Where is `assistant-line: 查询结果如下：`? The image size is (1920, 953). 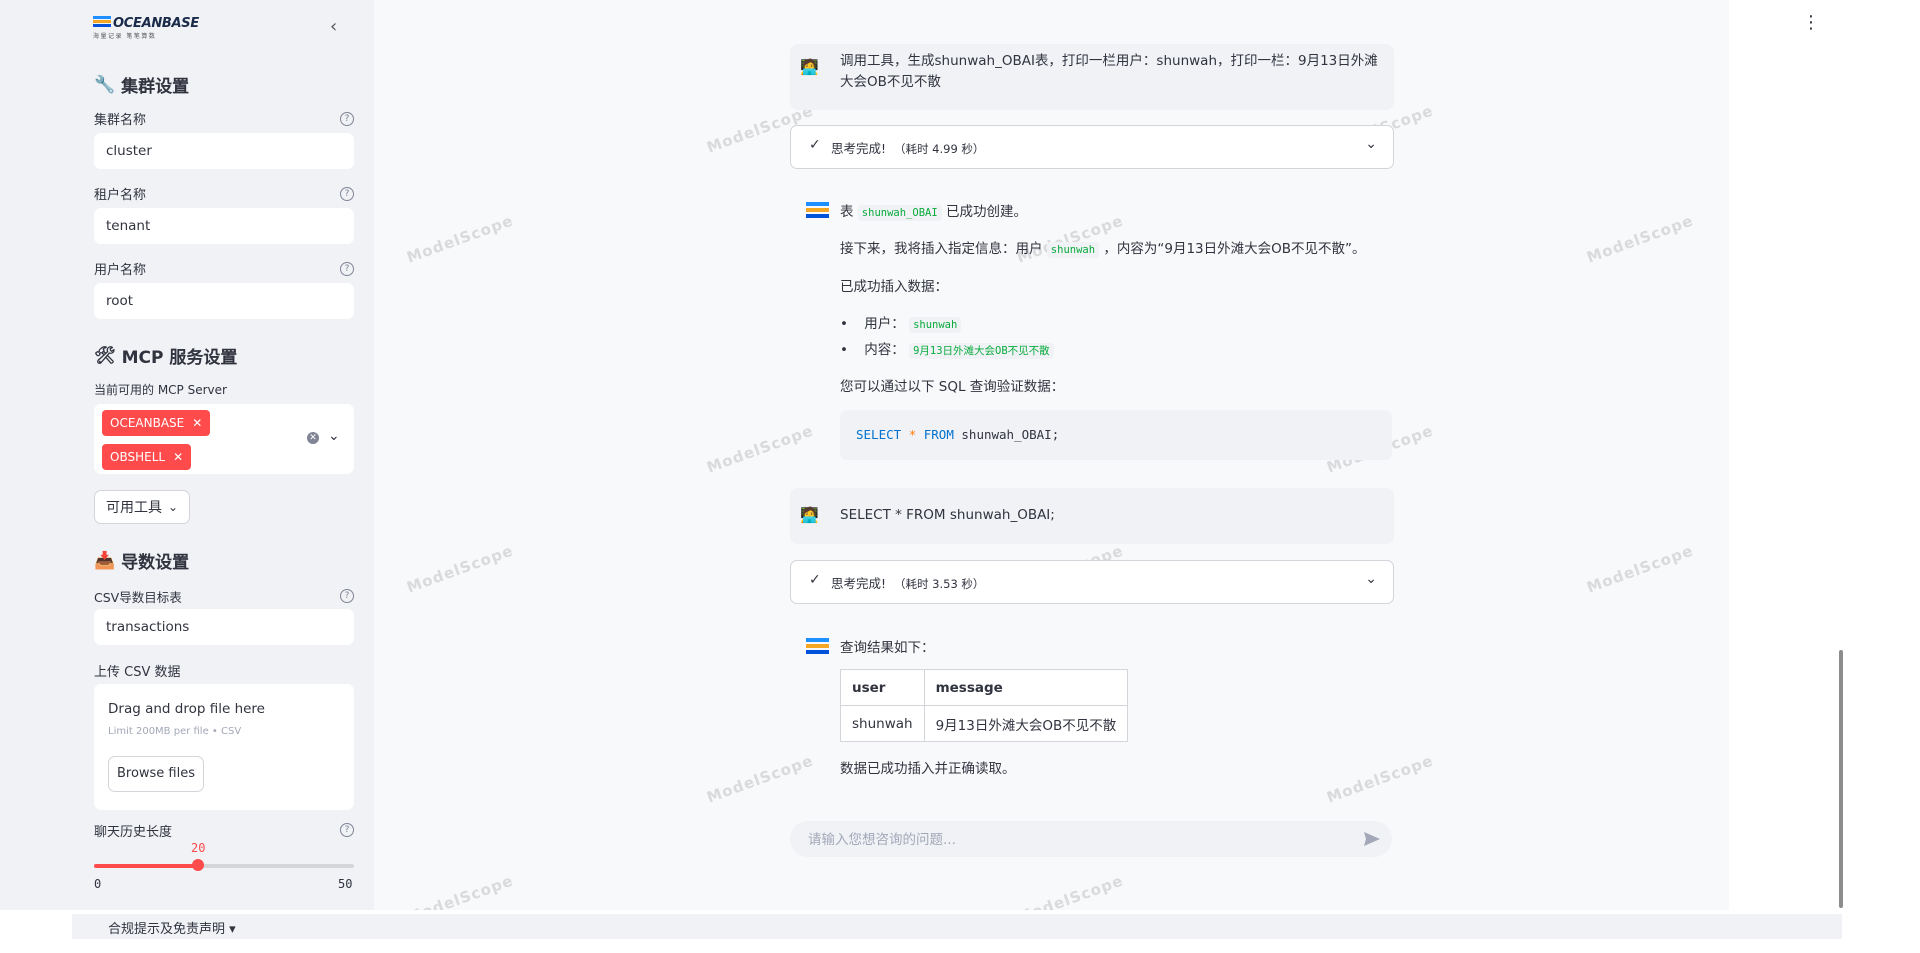 assistant-line: 查询结果如下： is located at coordinates (887, 648).